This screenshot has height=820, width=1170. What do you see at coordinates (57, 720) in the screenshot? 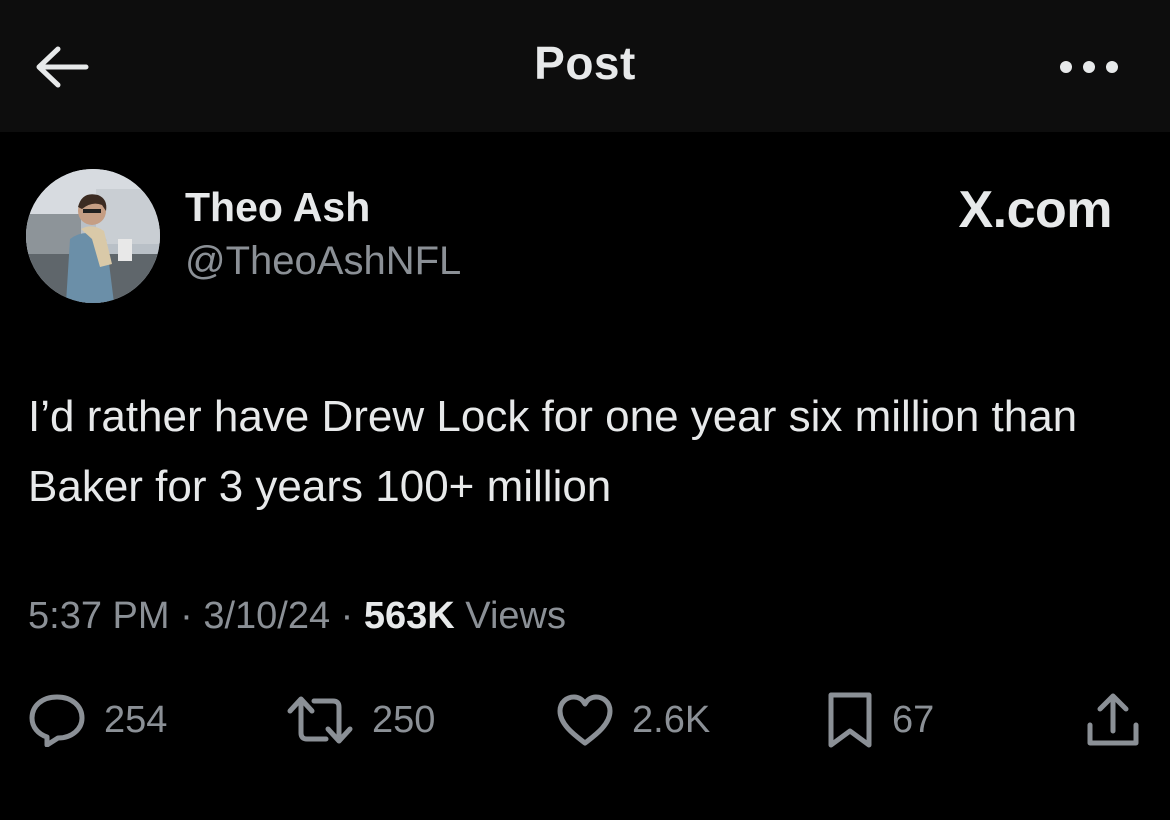
I see `reply-icon` at bounding box center [57, 720].